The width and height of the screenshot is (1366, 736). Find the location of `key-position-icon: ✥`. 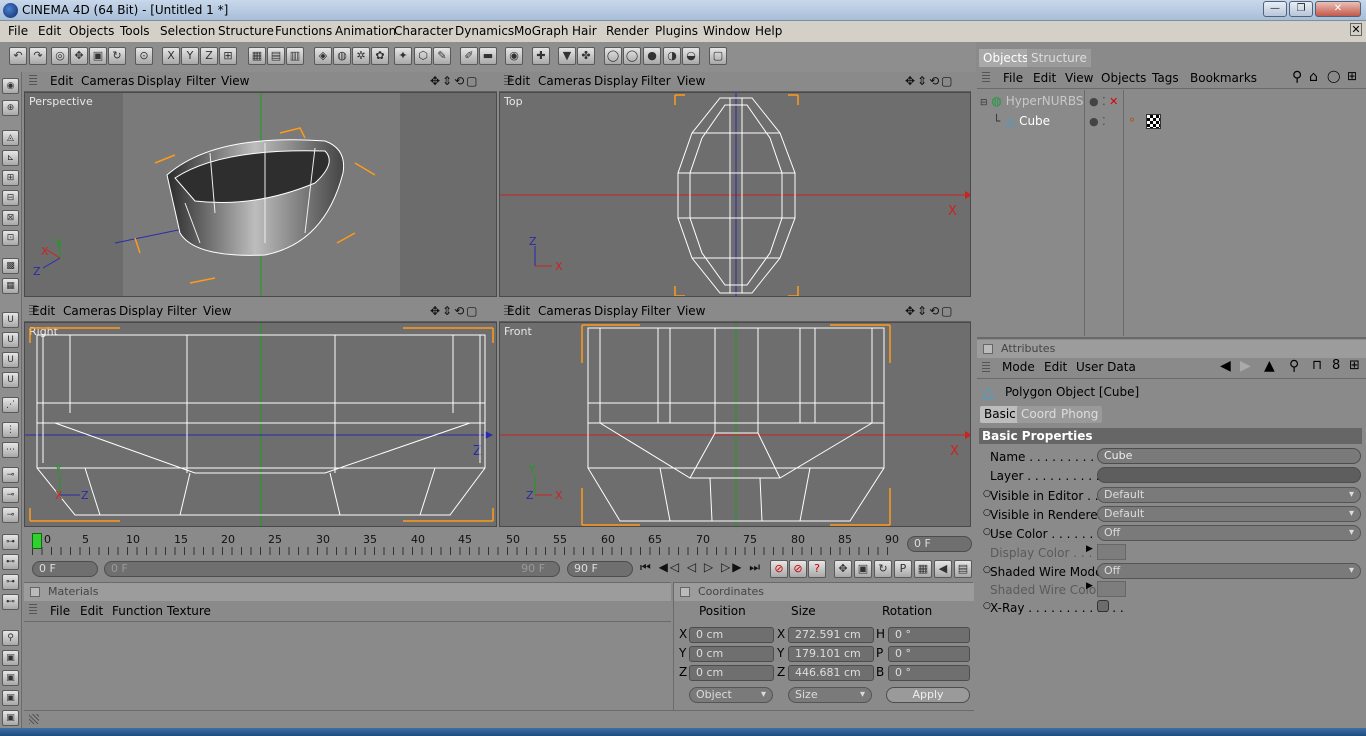

key-position-icon: ✥ is located at coordinates (843, 569).